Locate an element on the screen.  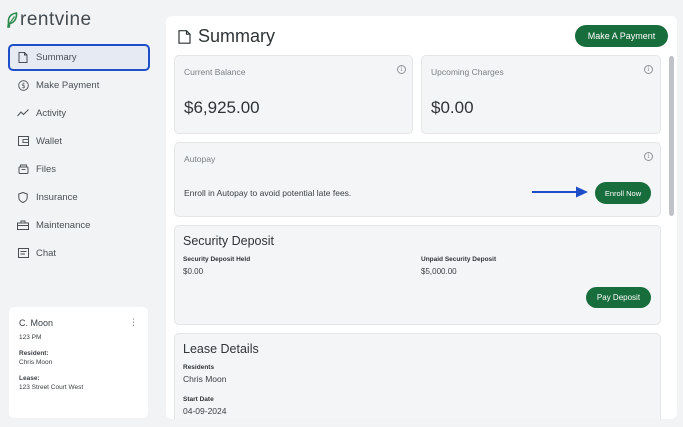
sidebar-item-label: Summary is located at coordinates (56, 57).